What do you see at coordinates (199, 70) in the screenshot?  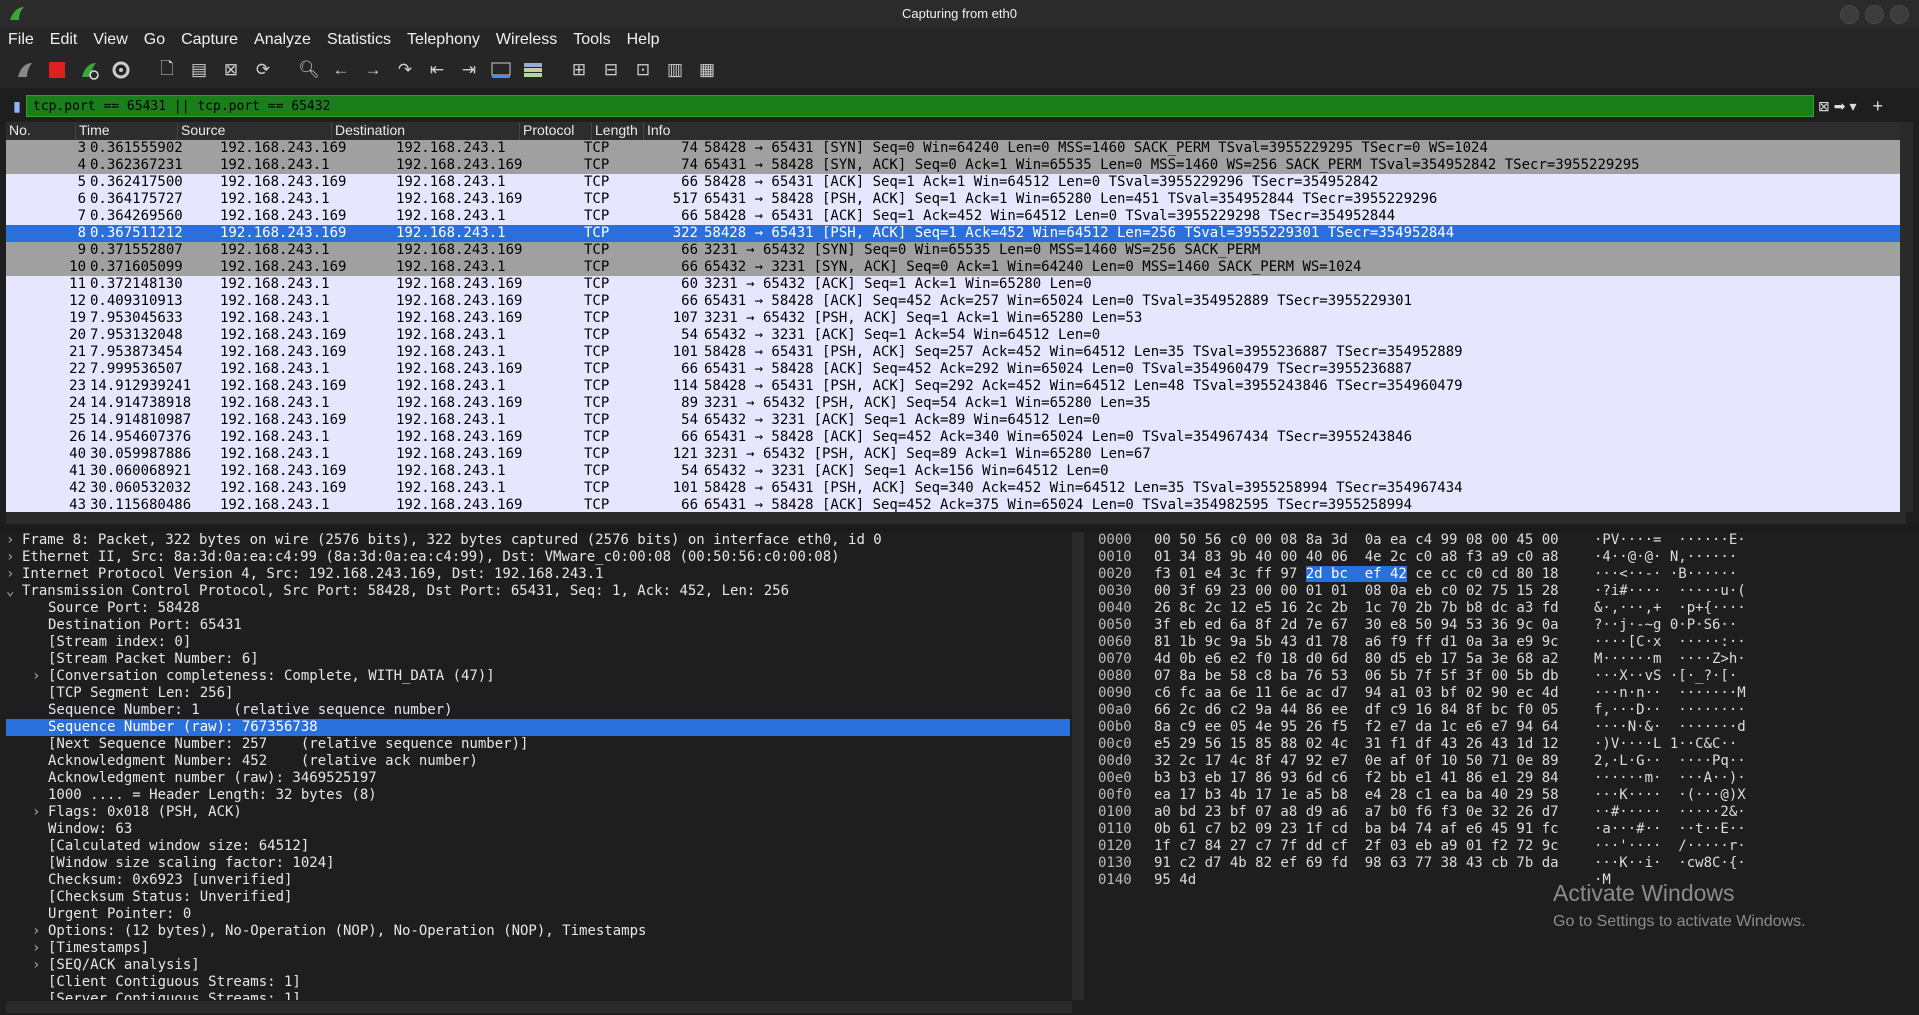 I see `save-file-icon: ▤` at bounding box center [199, 70].